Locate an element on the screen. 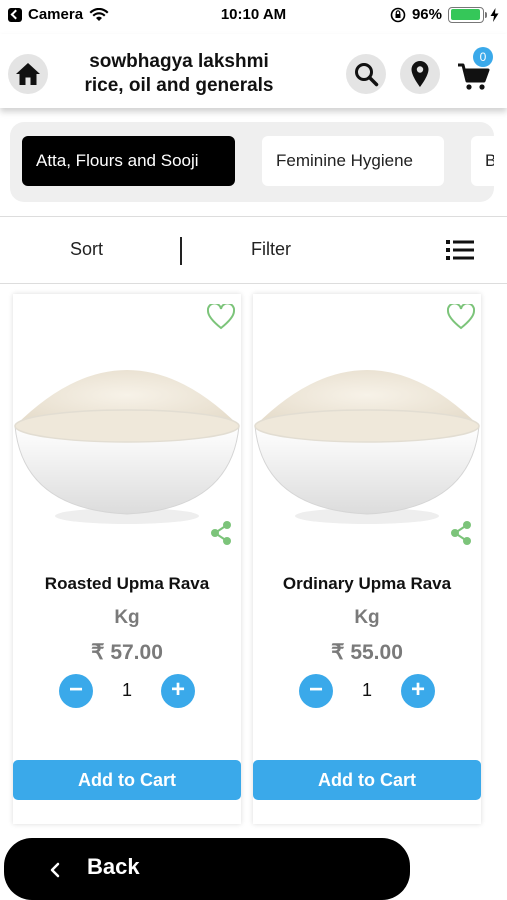 The image size is (507, 900). store-title-line2: rice, oil and generals is located at coordinates (179, 85).